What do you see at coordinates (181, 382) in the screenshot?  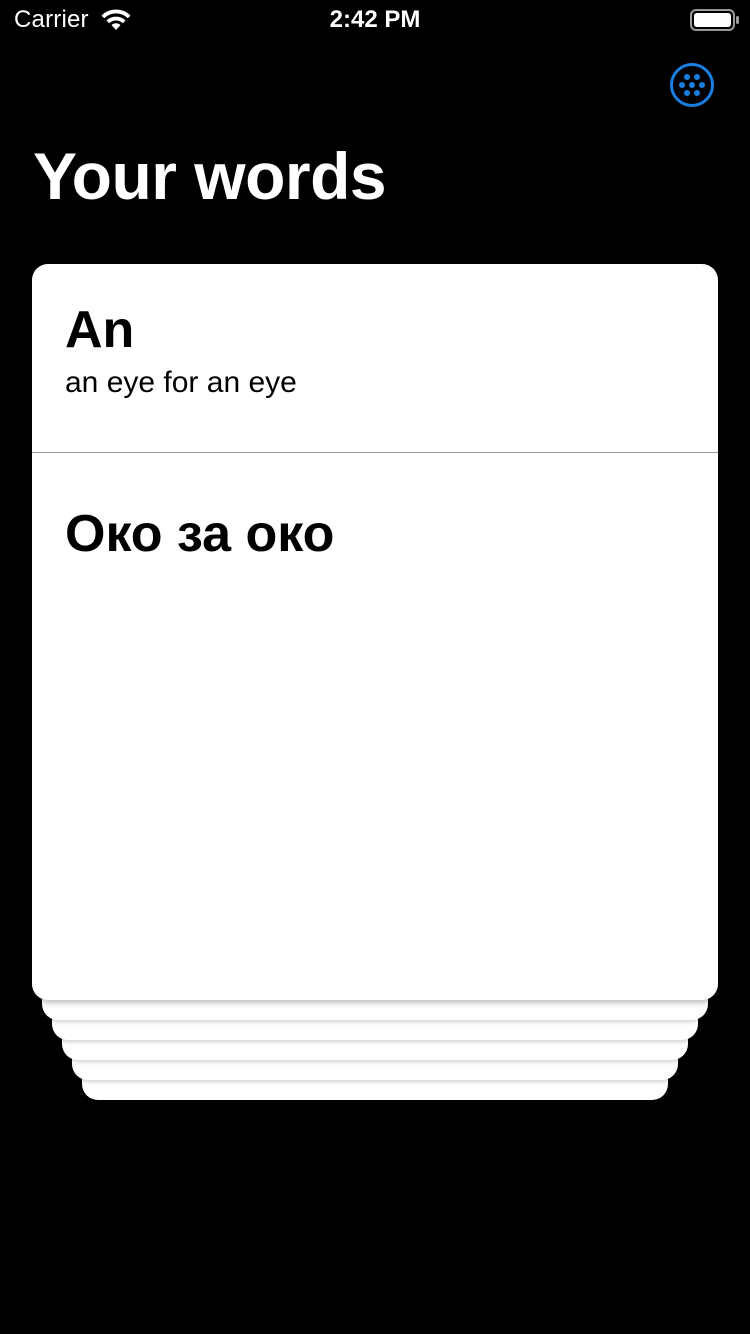 I see `card-example: an eye for an eye` at bounding box center [181, 382].